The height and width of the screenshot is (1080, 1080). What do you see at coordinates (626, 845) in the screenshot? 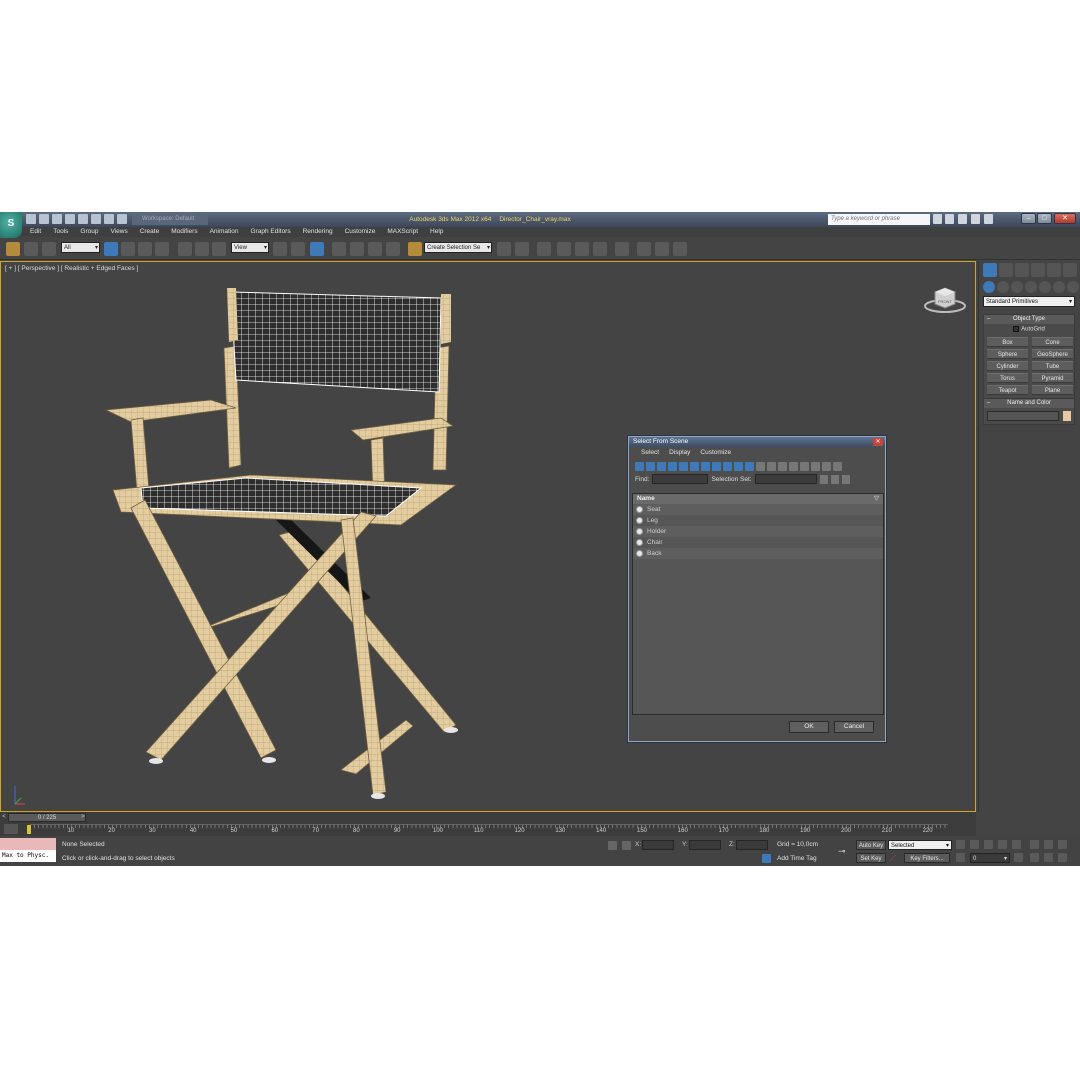
I see `absolute-mode-icon` at bounding box center [626, 845].